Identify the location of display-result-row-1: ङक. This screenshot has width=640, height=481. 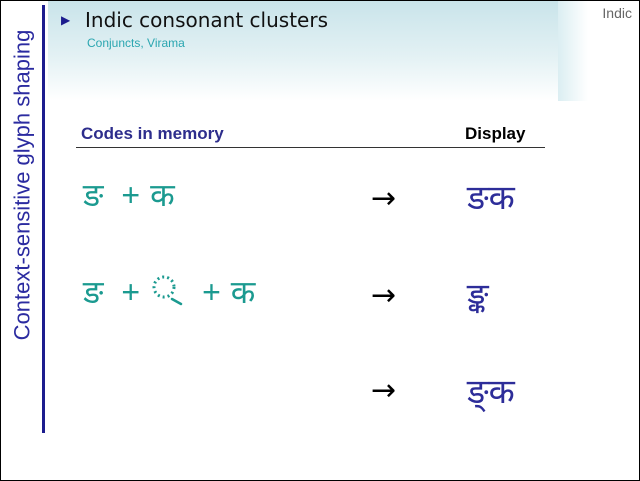
(491, 198).